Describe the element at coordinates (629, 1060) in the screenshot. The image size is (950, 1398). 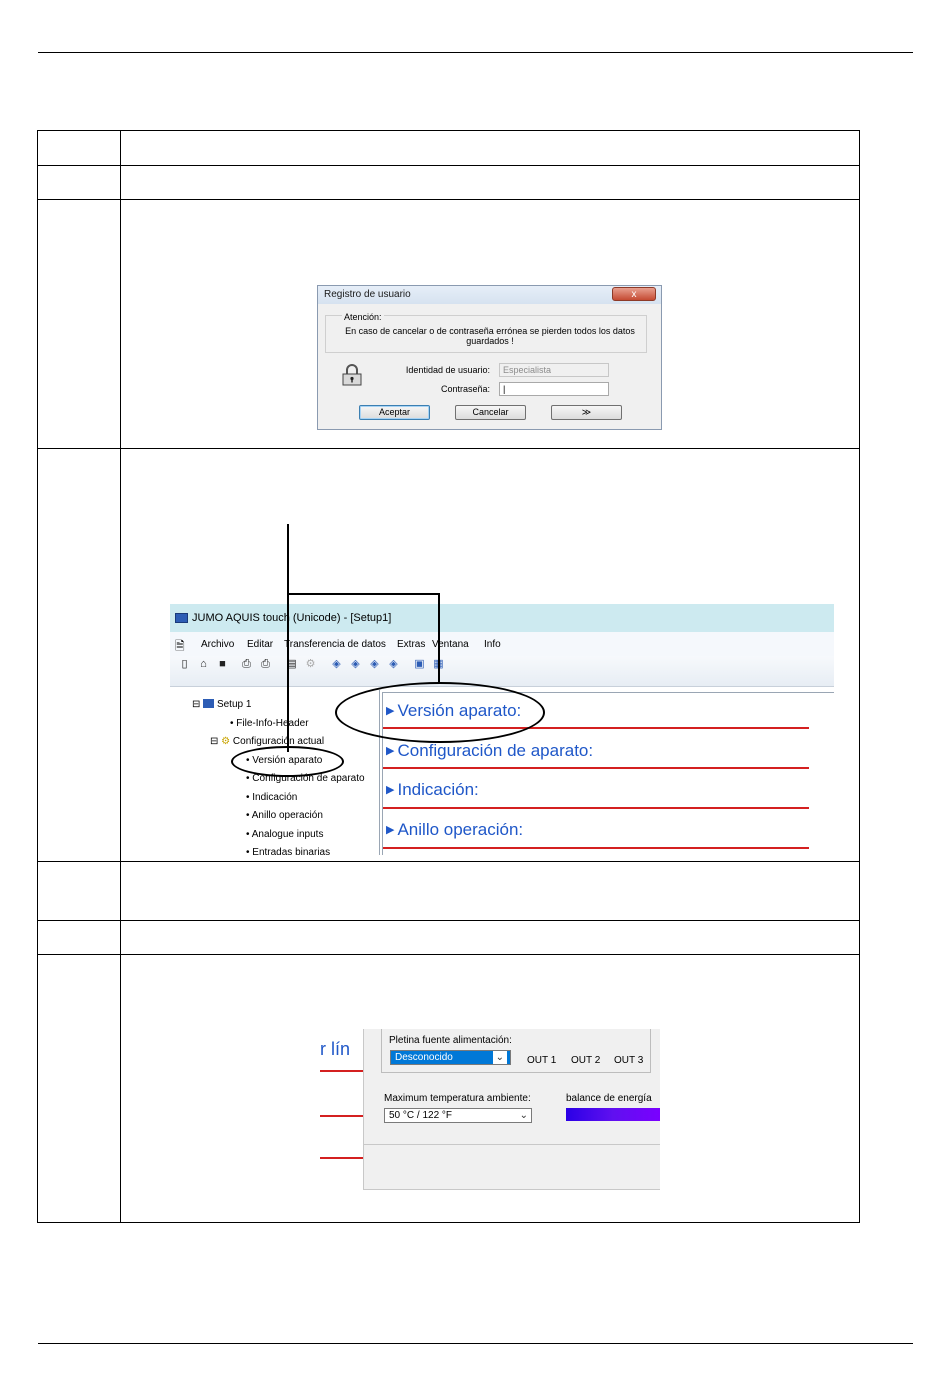
I see `output-3-label: OUT 3` at that location.